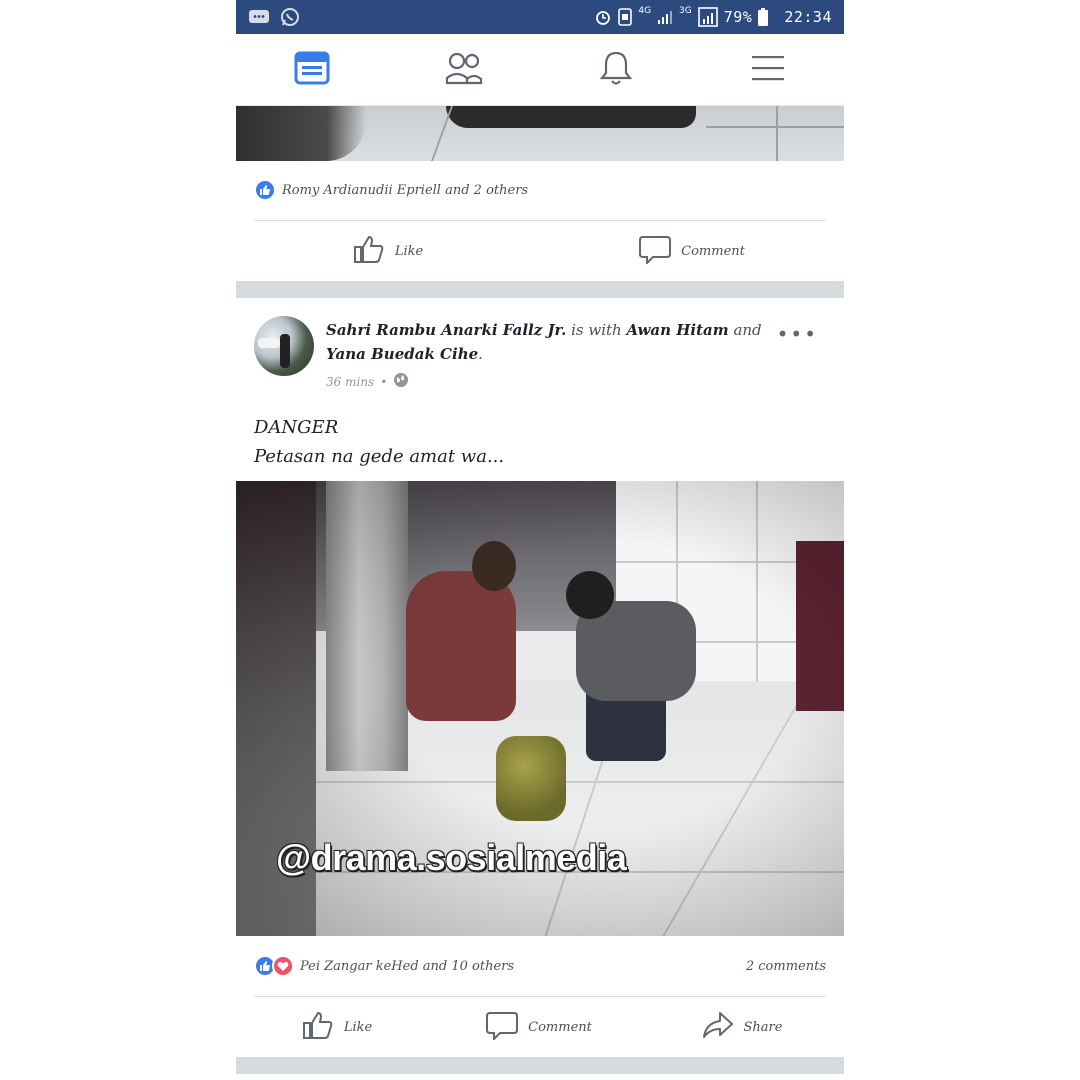 The image size is (1080, 1080). What do you see at coordinates (596, 330) in the screenshot?
I see `with-text: is with` at bounding box center [596, 330].